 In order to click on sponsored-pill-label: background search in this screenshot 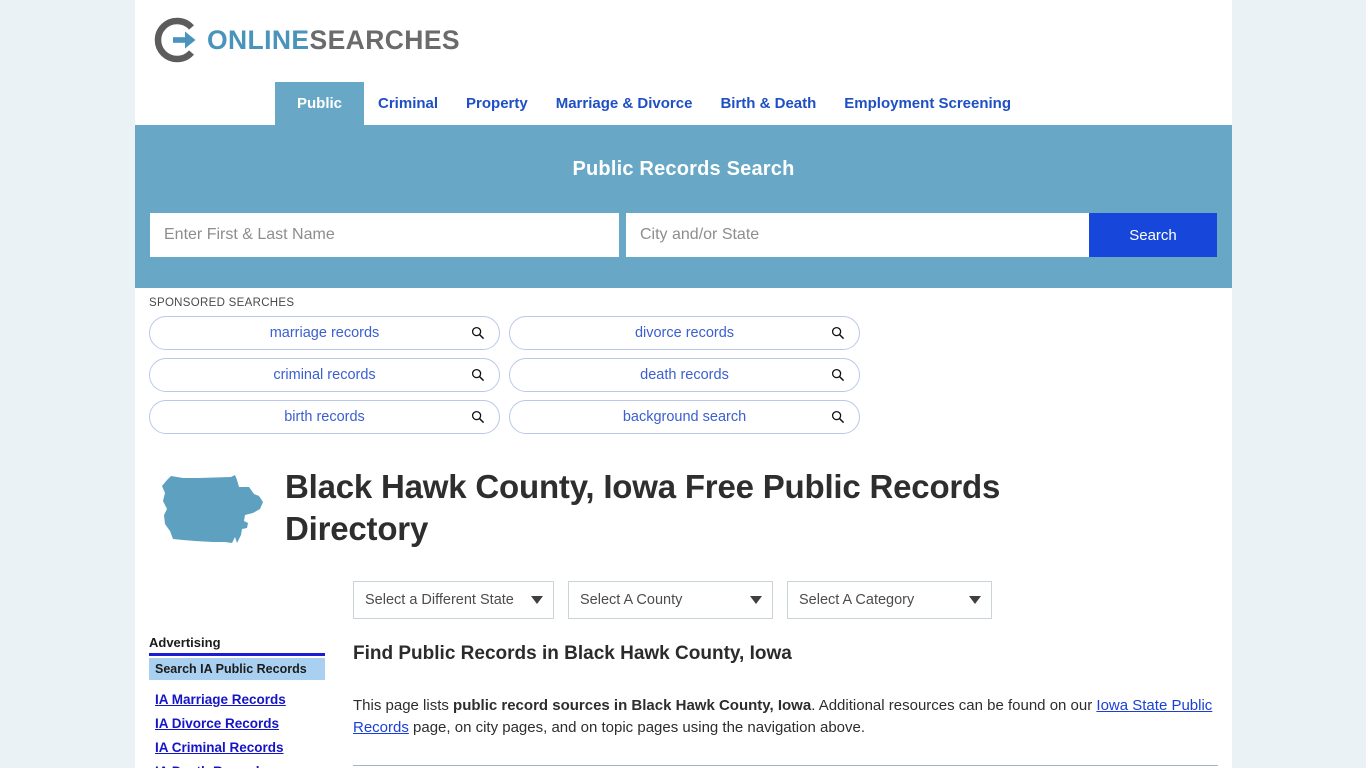, I will do `click(684, 417)`.